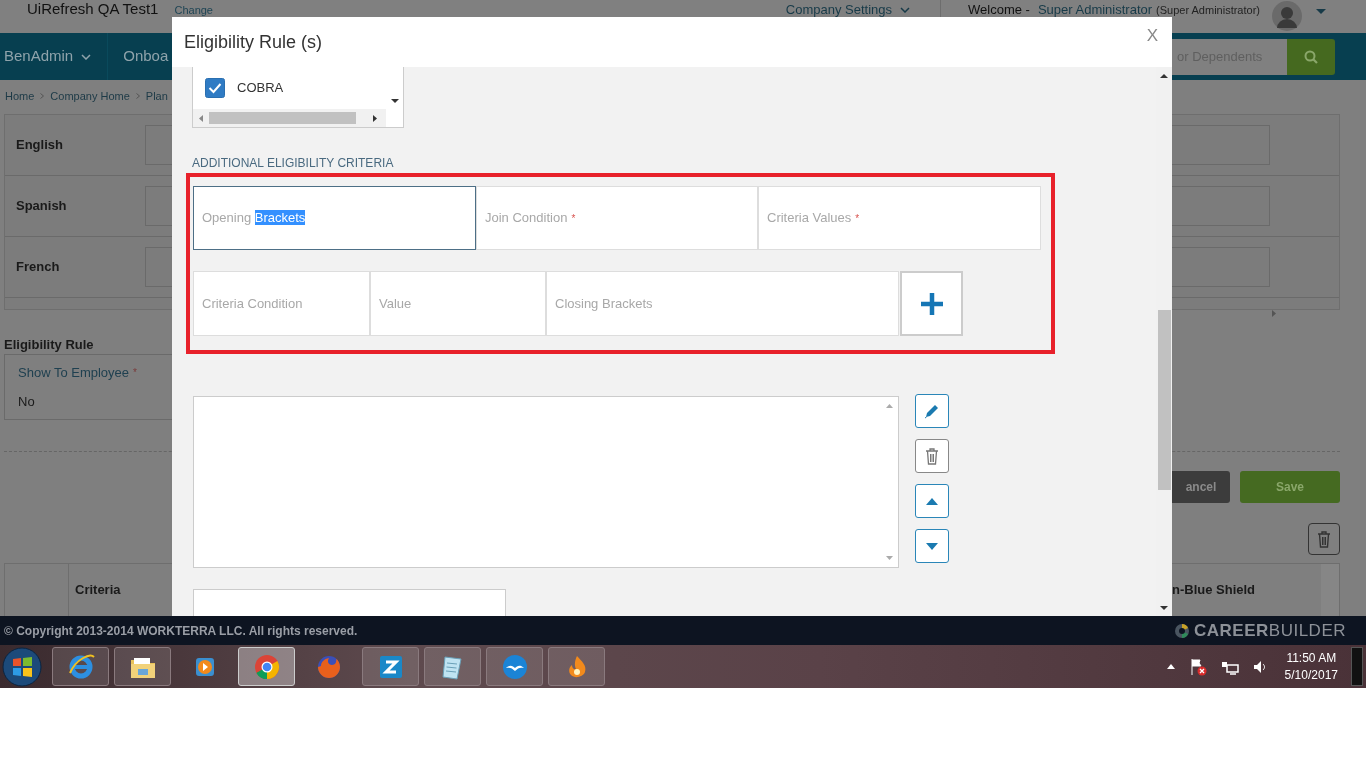  I want to click on required-marker: *, so click(135, 373).